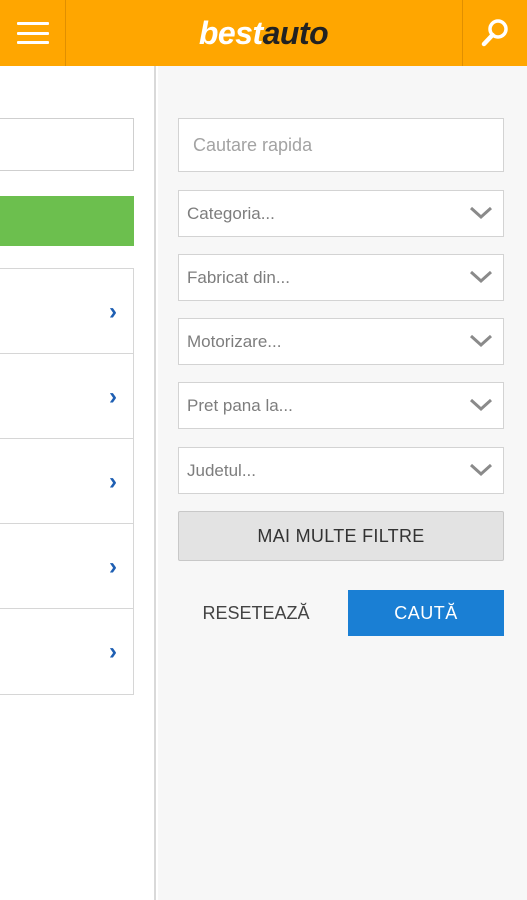  I want to click on quick-search-input: Cautare rapida, so click(341, 145).